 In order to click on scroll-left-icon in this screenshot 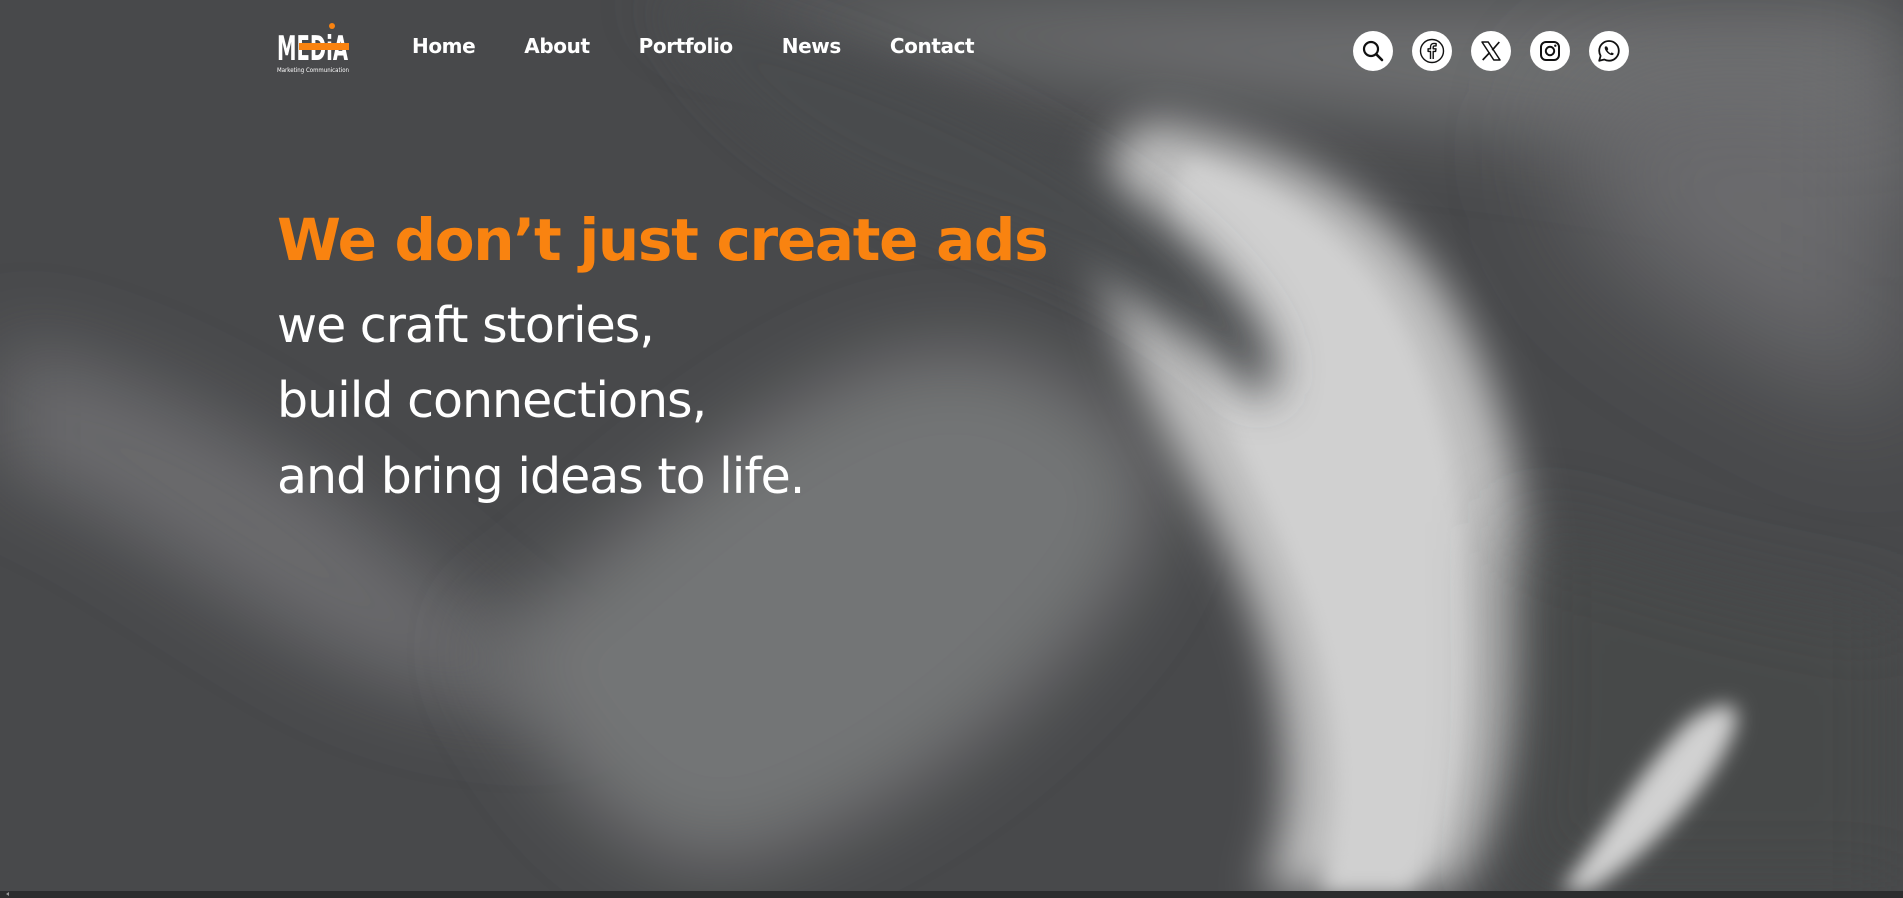, I will do `click(7, 894)`.